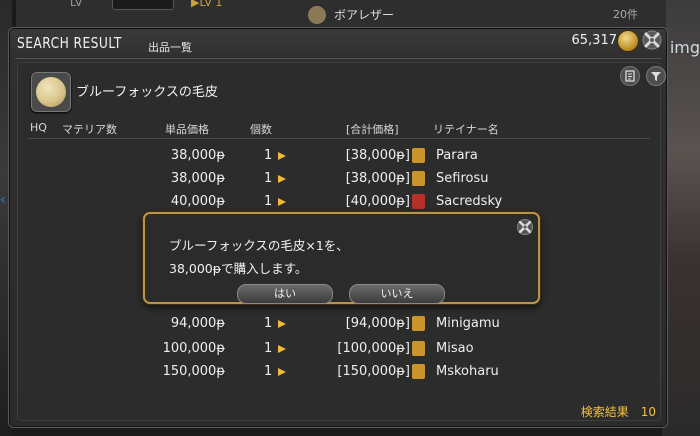 Image resolution: width=700 pixels, height=436 pixels. I want to click on retainer-name: Misao, so click(455, 348).